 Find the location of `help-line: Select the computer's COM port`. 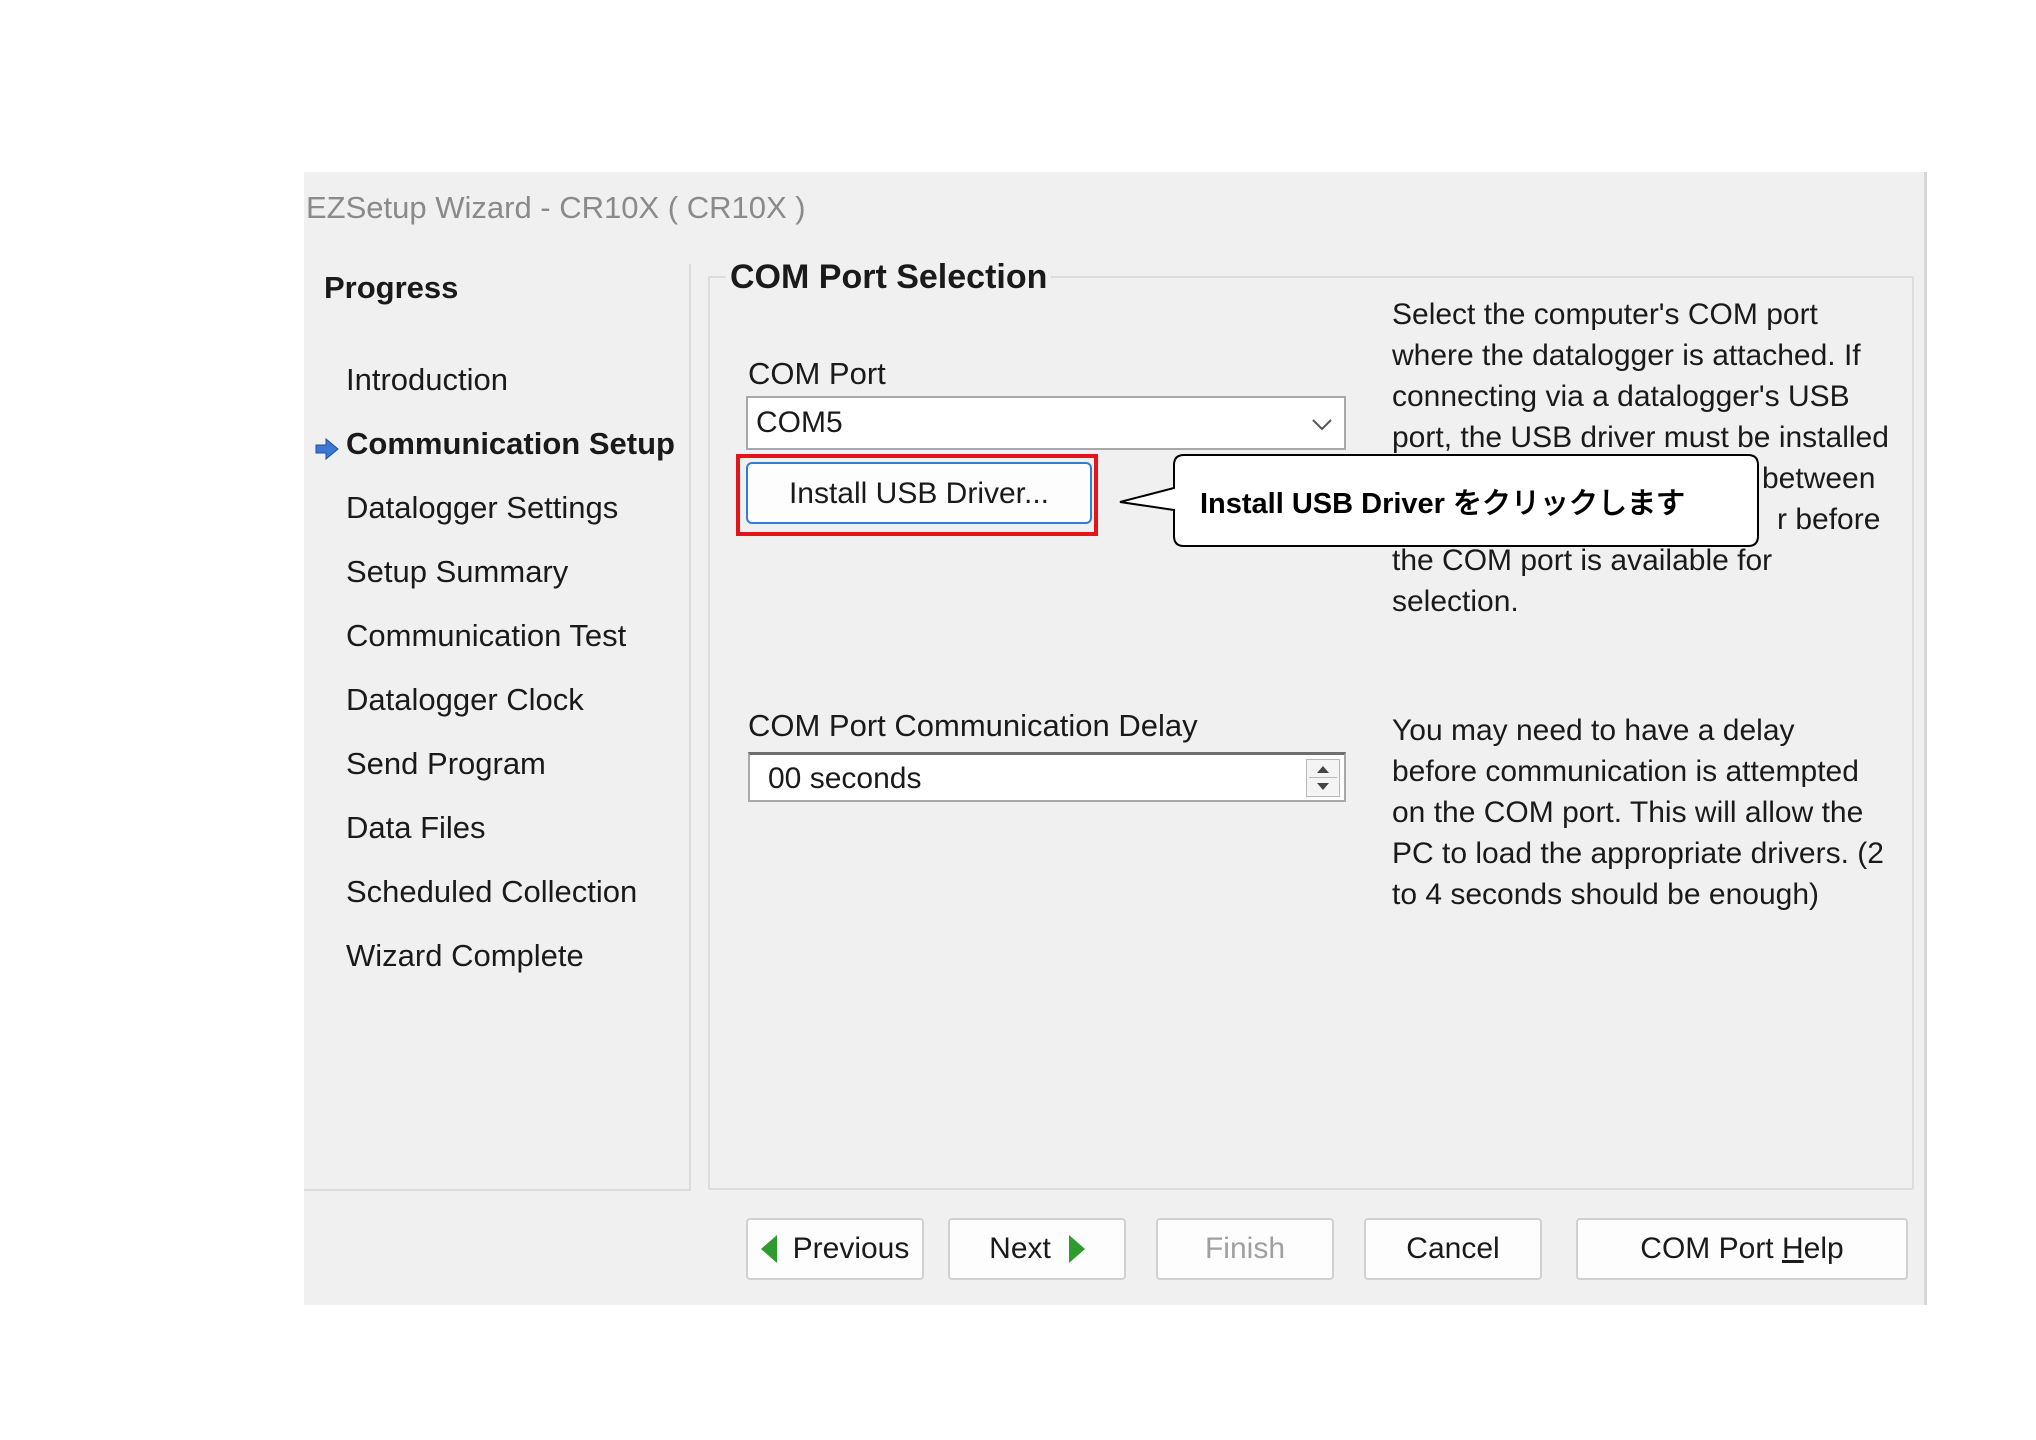

help-line: Select the computer's COM port is located at coordinates (1605, 314).